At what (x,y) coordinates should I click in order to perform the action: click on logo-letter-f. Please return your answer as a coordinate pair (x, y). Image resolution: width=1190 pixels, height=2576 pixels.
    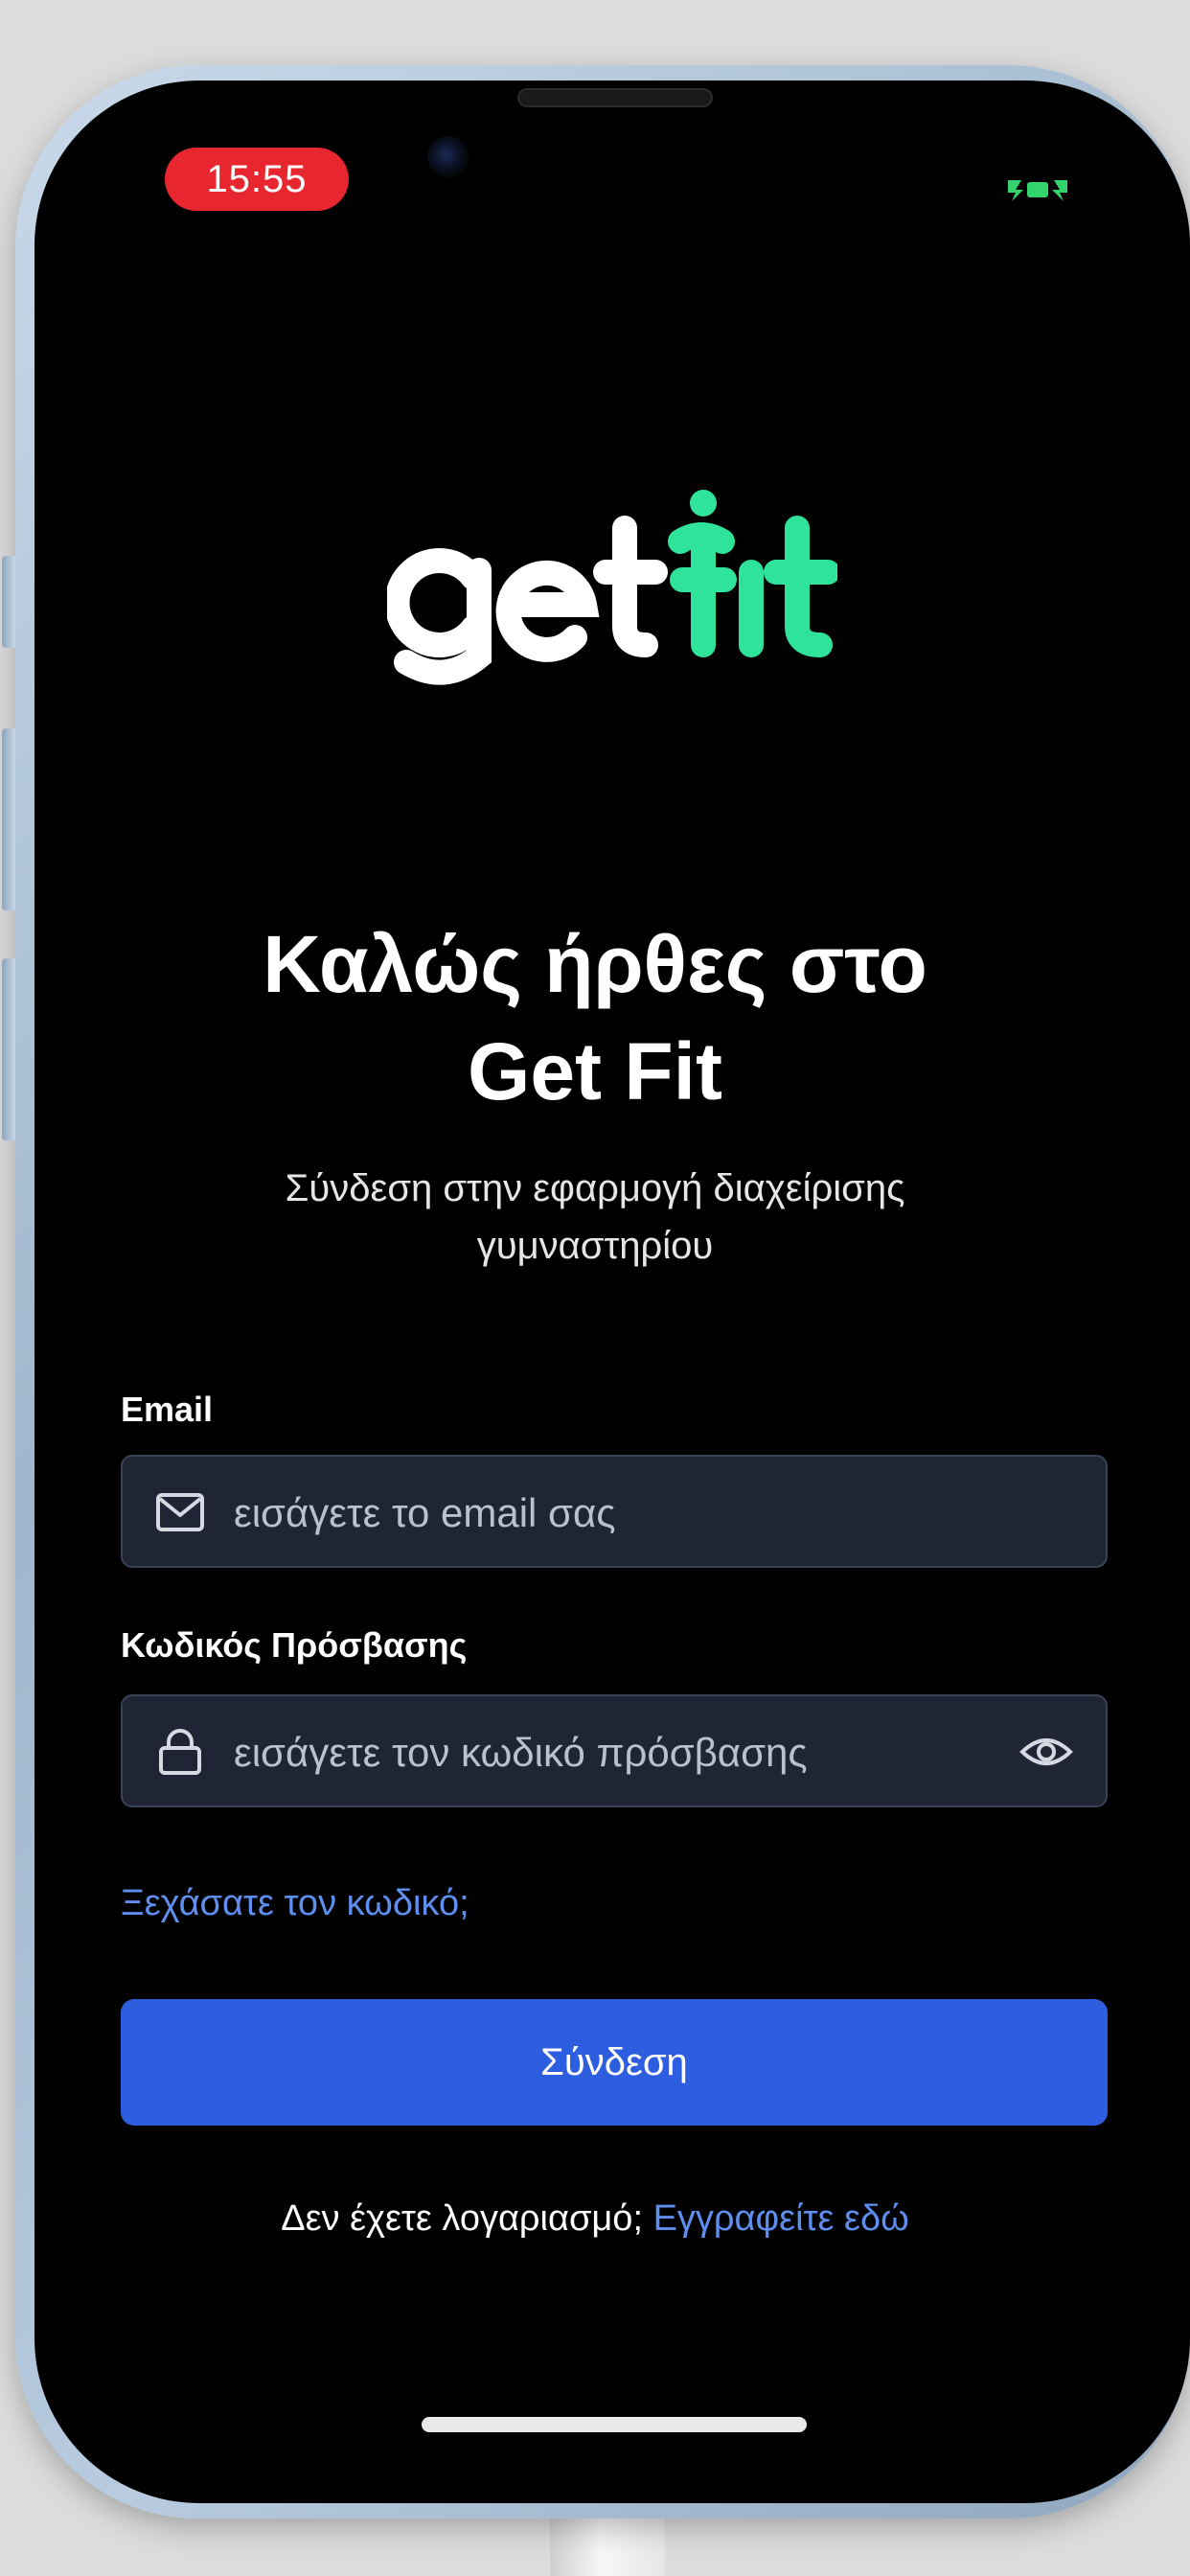
    Looking at the image, I should click on (702, 573).